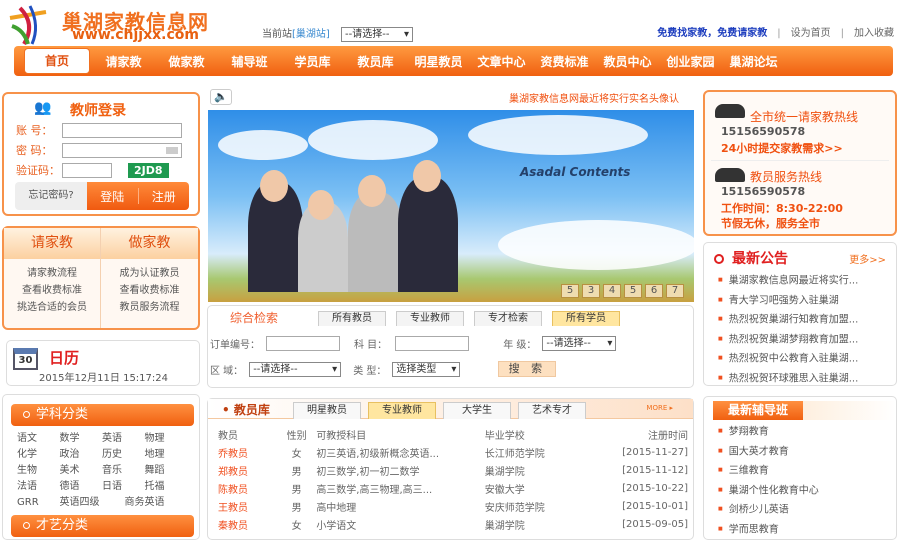 The height and width of the screenshot is (540, 900). What do you see at coordinates (38, 438) in the screenshot?
I see `subject-item: 语文` at bounding box center [38, 438].